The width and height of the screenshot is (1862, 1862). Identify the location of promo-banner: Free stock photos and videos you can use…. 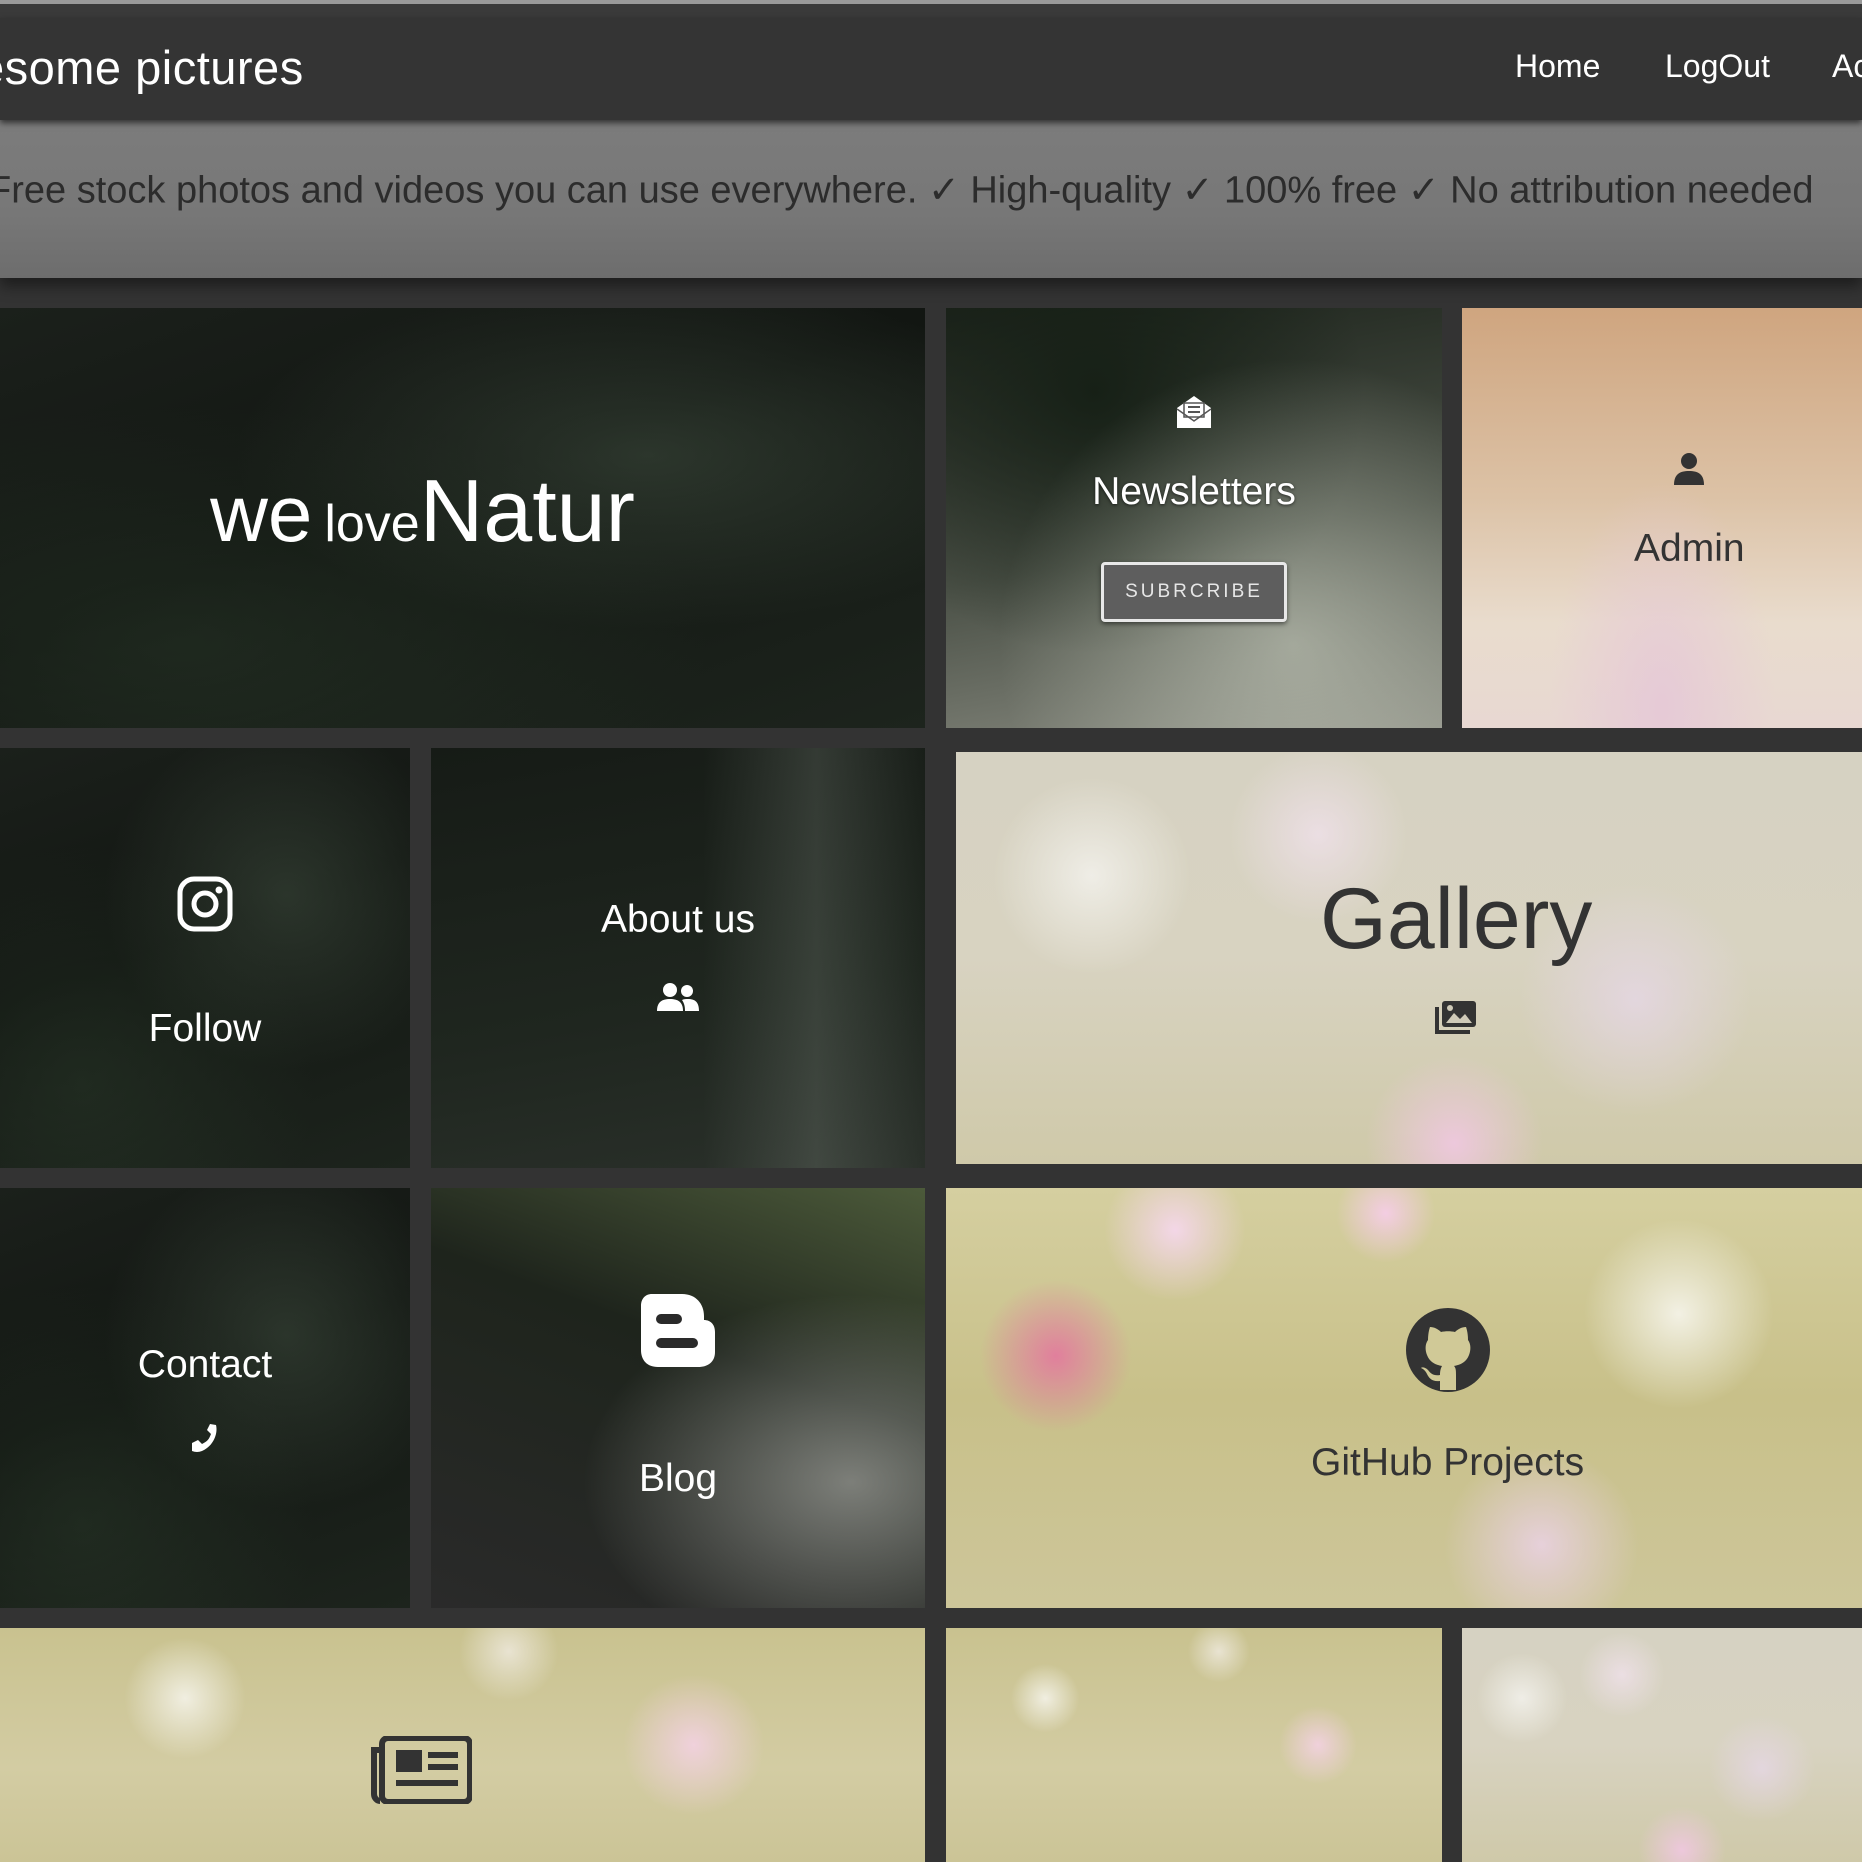
(931, 199).